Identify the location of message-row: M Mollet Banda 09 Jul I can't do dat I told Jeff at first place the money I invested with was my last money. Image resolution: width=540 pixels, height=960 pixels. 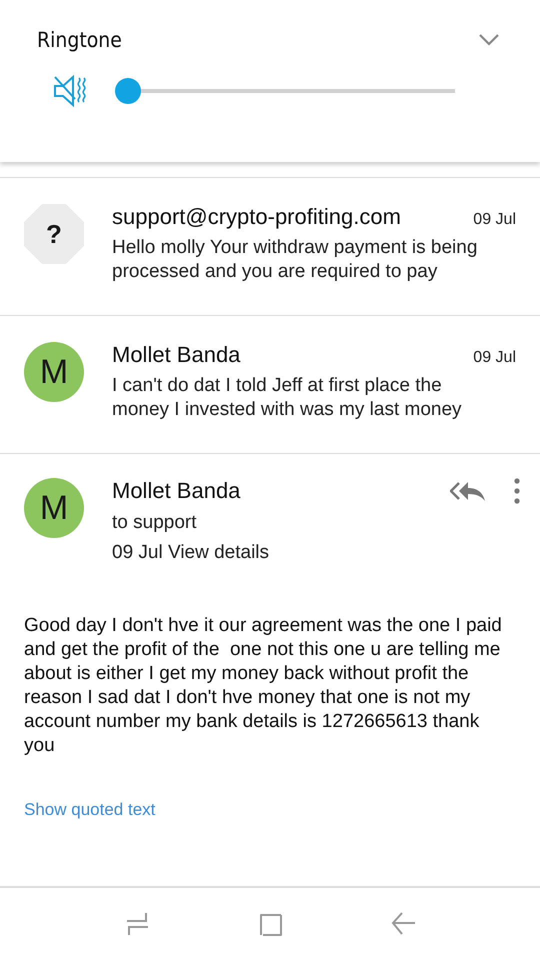
(270, 385).